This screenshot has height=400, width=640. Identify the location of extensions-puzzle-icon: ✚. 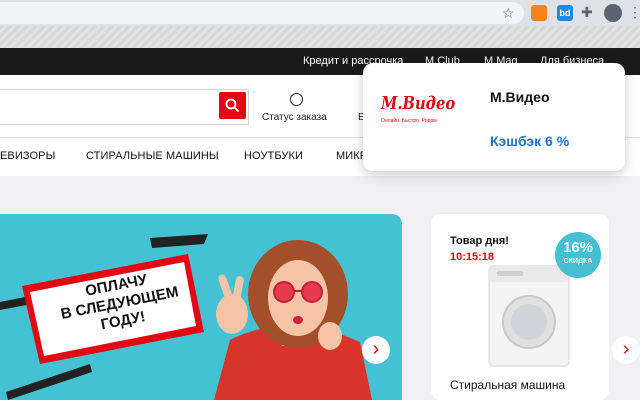
(587, 12).